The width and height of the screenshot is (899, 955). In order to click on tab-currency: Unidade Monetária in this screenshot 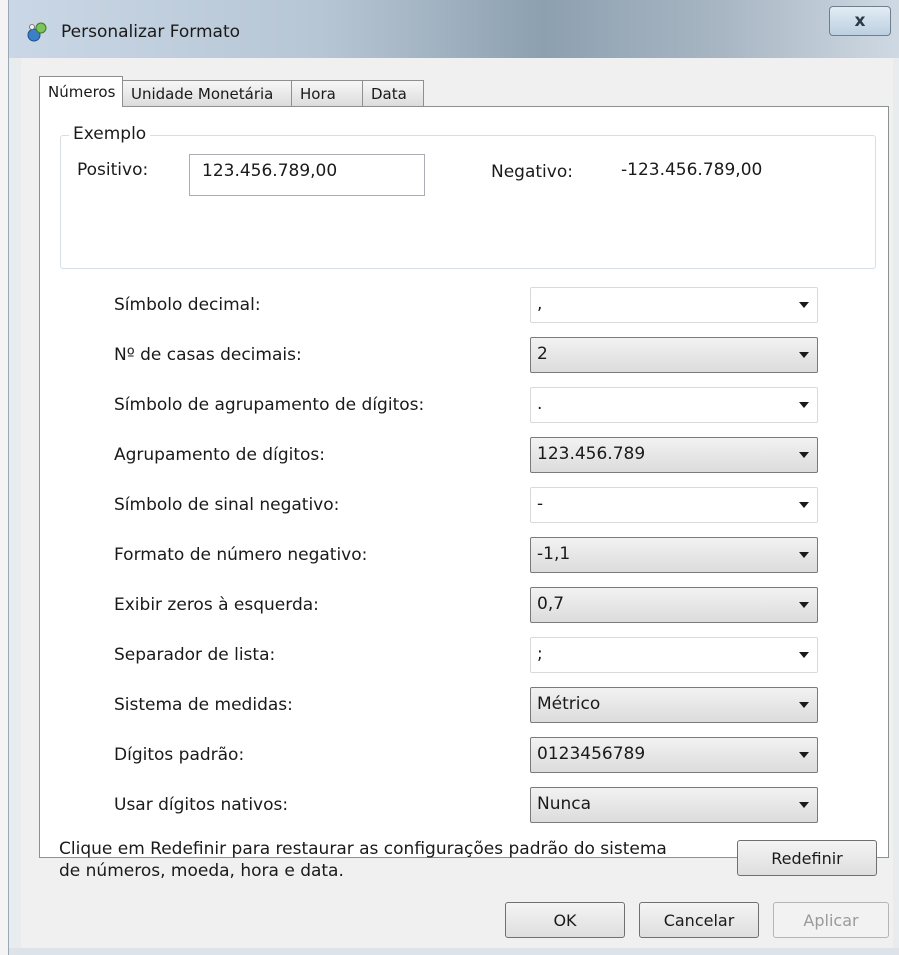, I will do `click(207, 93)`.